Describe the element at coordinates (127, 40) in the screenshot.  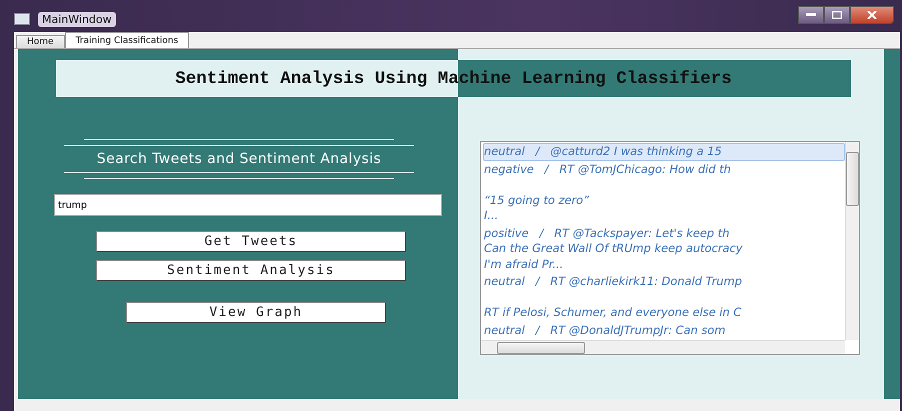
I see `tab: Training Classifications` at that location.